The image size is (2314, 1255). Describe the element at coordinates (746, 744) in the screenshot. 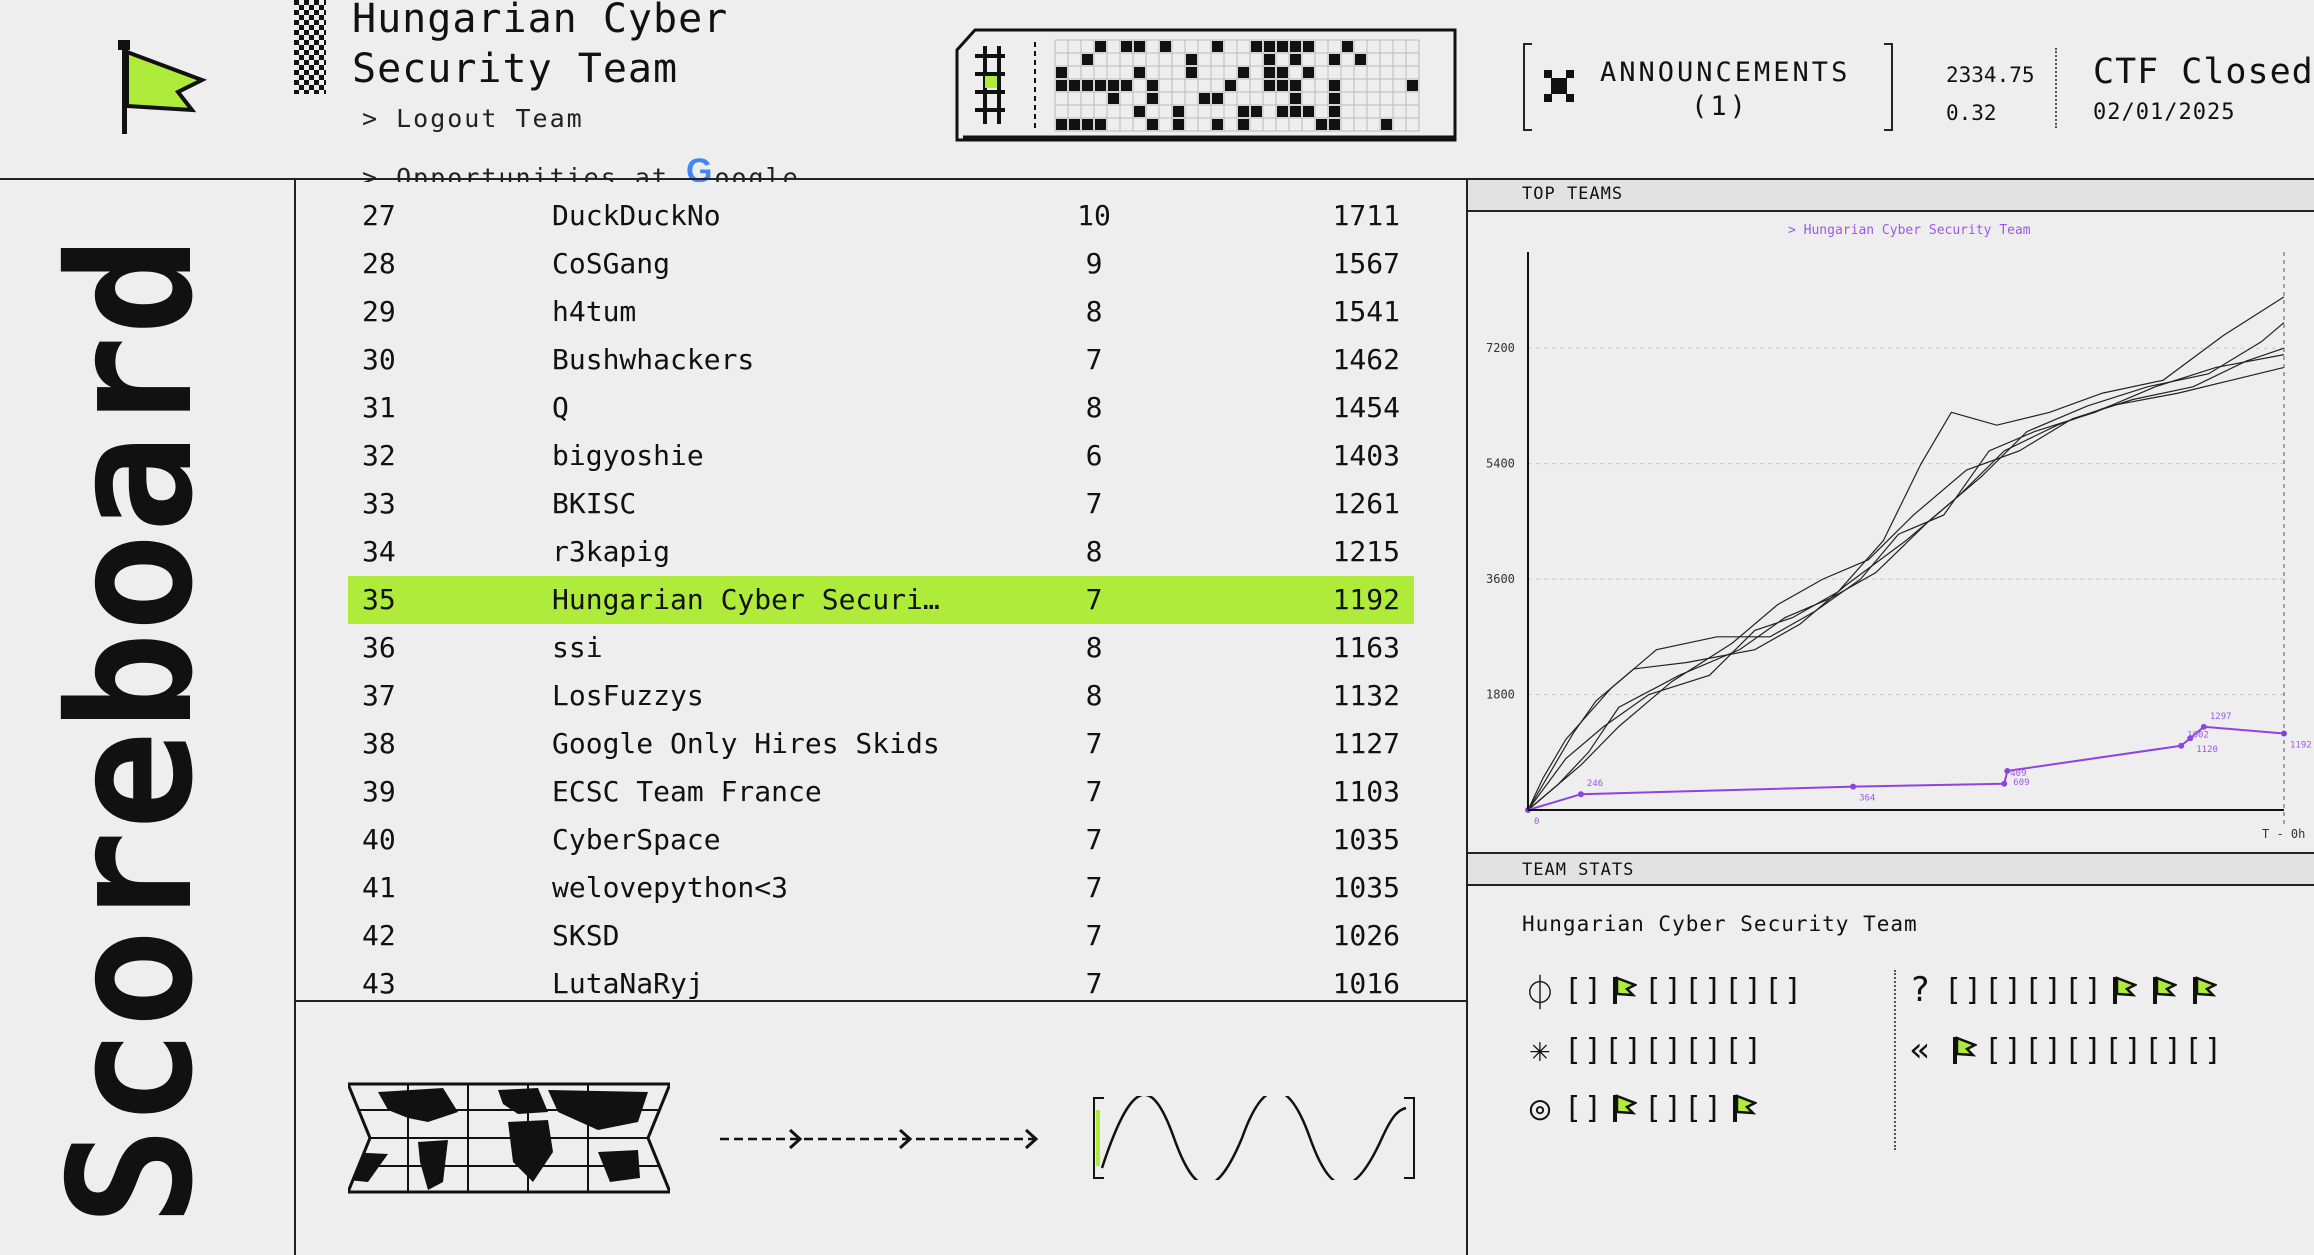

I see `team-name-cell: Google Only Hires Skids` at that location.